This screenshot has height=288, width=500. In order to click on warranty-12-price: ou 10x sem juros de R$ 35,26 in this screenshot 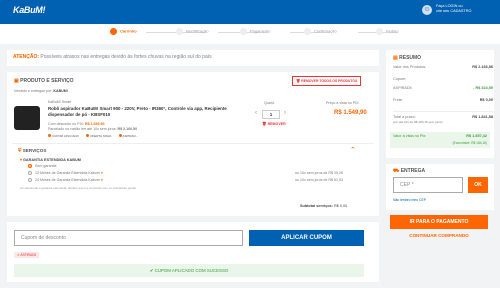, I will do `click(319, 173)`.